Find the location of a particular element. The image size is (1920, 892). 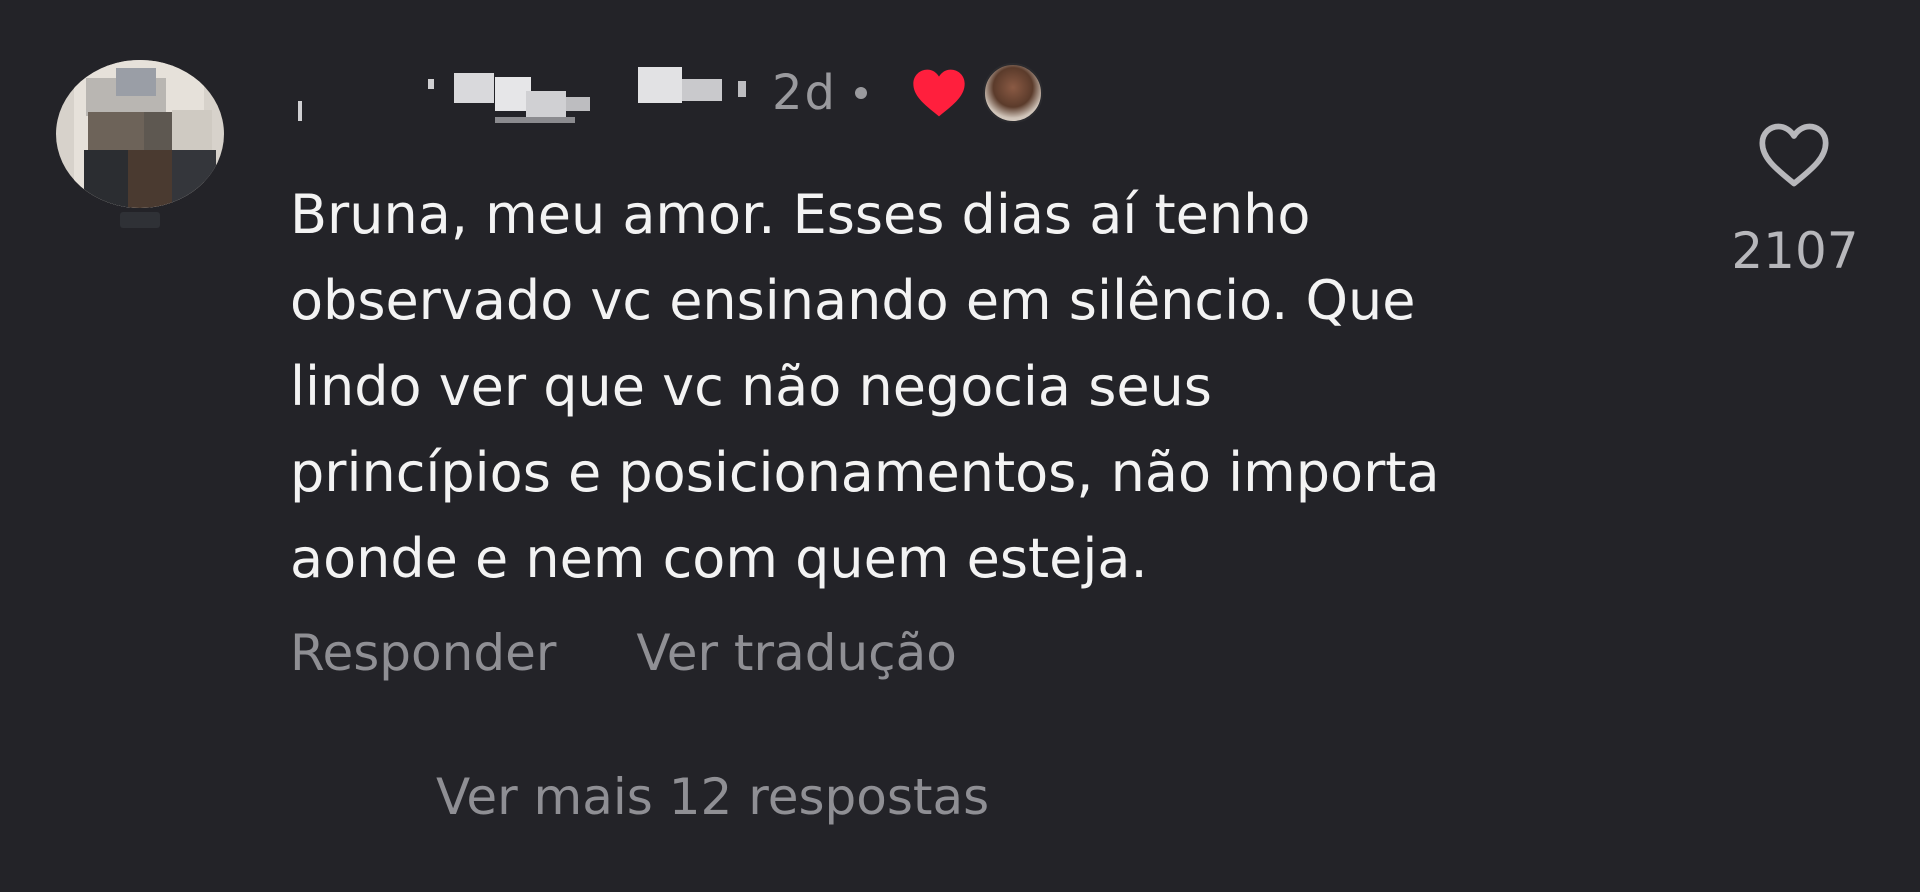

username-redacted is located at coordinates (526, 93).